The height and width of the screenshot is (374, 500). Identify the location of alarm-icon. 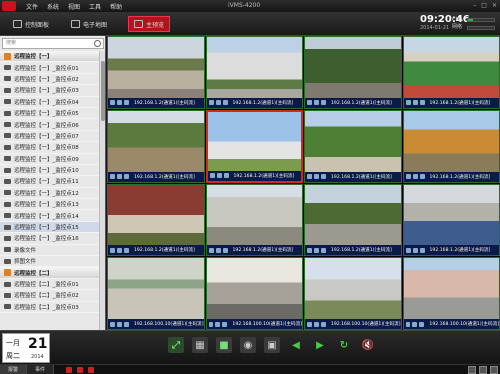
(69, 369).